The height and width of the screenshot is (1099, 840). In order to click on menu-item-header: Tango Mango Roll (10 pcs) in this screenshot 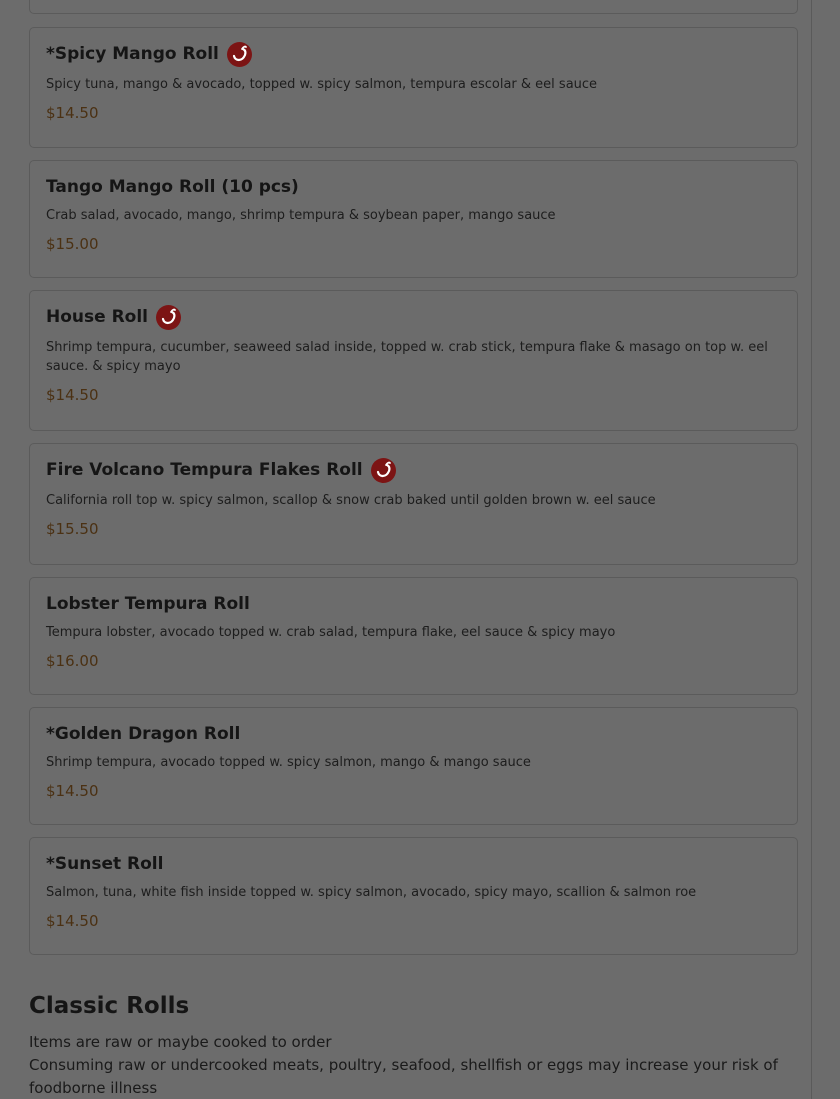, I will do `click(413, 187)`.